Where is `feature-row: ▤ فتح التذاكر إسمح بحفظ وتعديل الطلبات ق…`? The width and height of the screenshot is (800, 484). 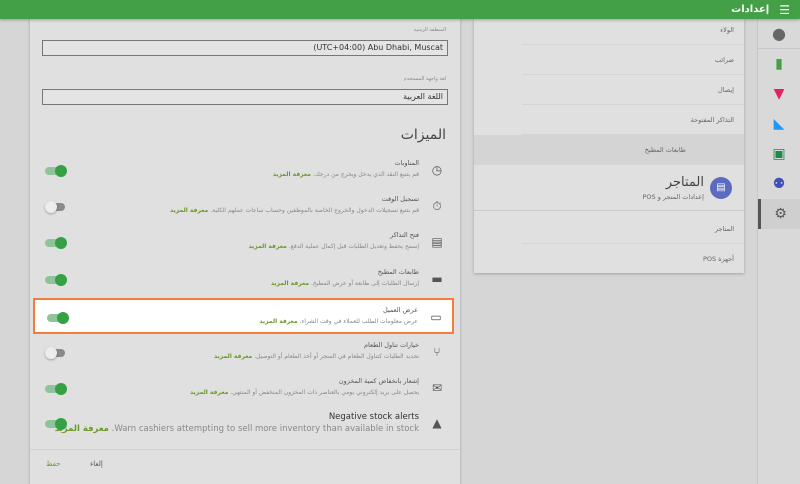 feature-row: ▤ فتح التذاكر إسمح بحفظ وتعديل الطلبات ق… is located at coordinates (243, 243).